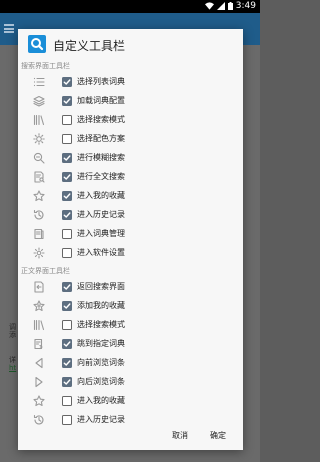 The width and height of the screenshot is (320, 462). Describe the element at coordinates (101, 343) in the screenshot. I see `option-label: 跳到指定词典` at that location.